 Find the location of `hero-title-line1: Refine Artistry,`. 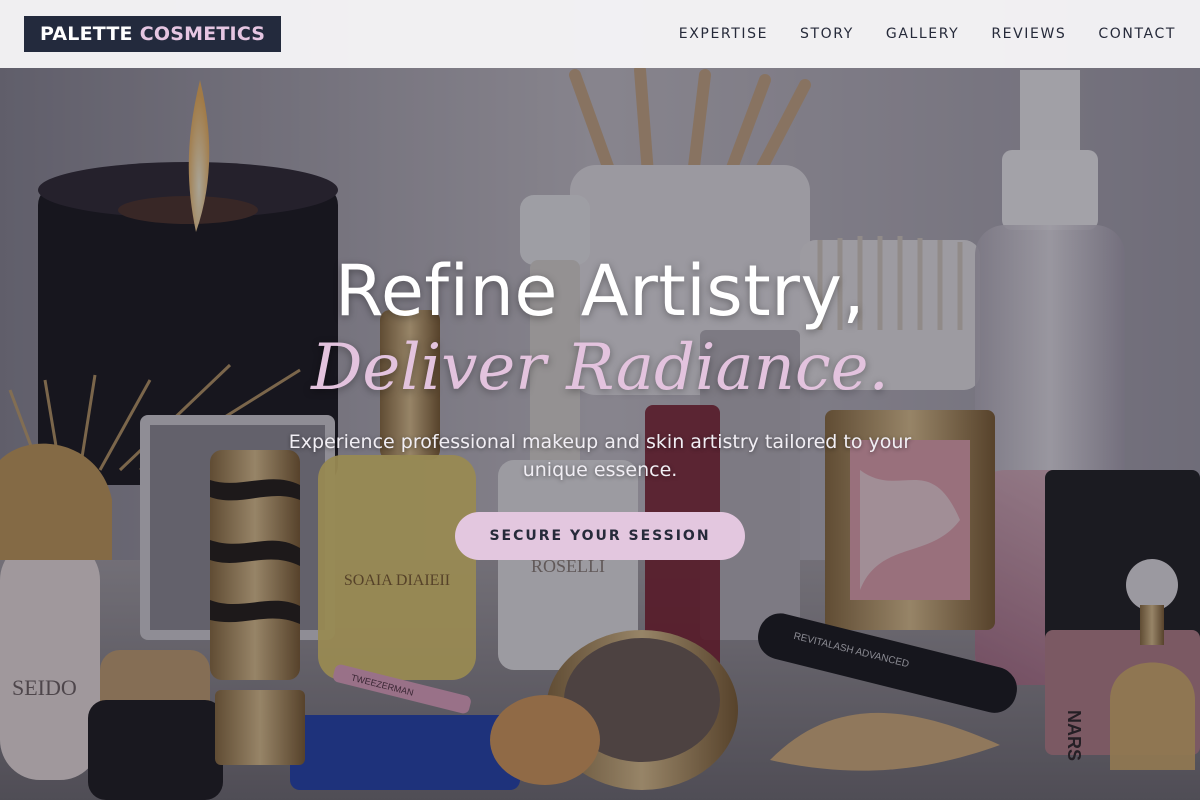

hero-title-line1: Refine Artistry, is located at coordinates (600, 291).